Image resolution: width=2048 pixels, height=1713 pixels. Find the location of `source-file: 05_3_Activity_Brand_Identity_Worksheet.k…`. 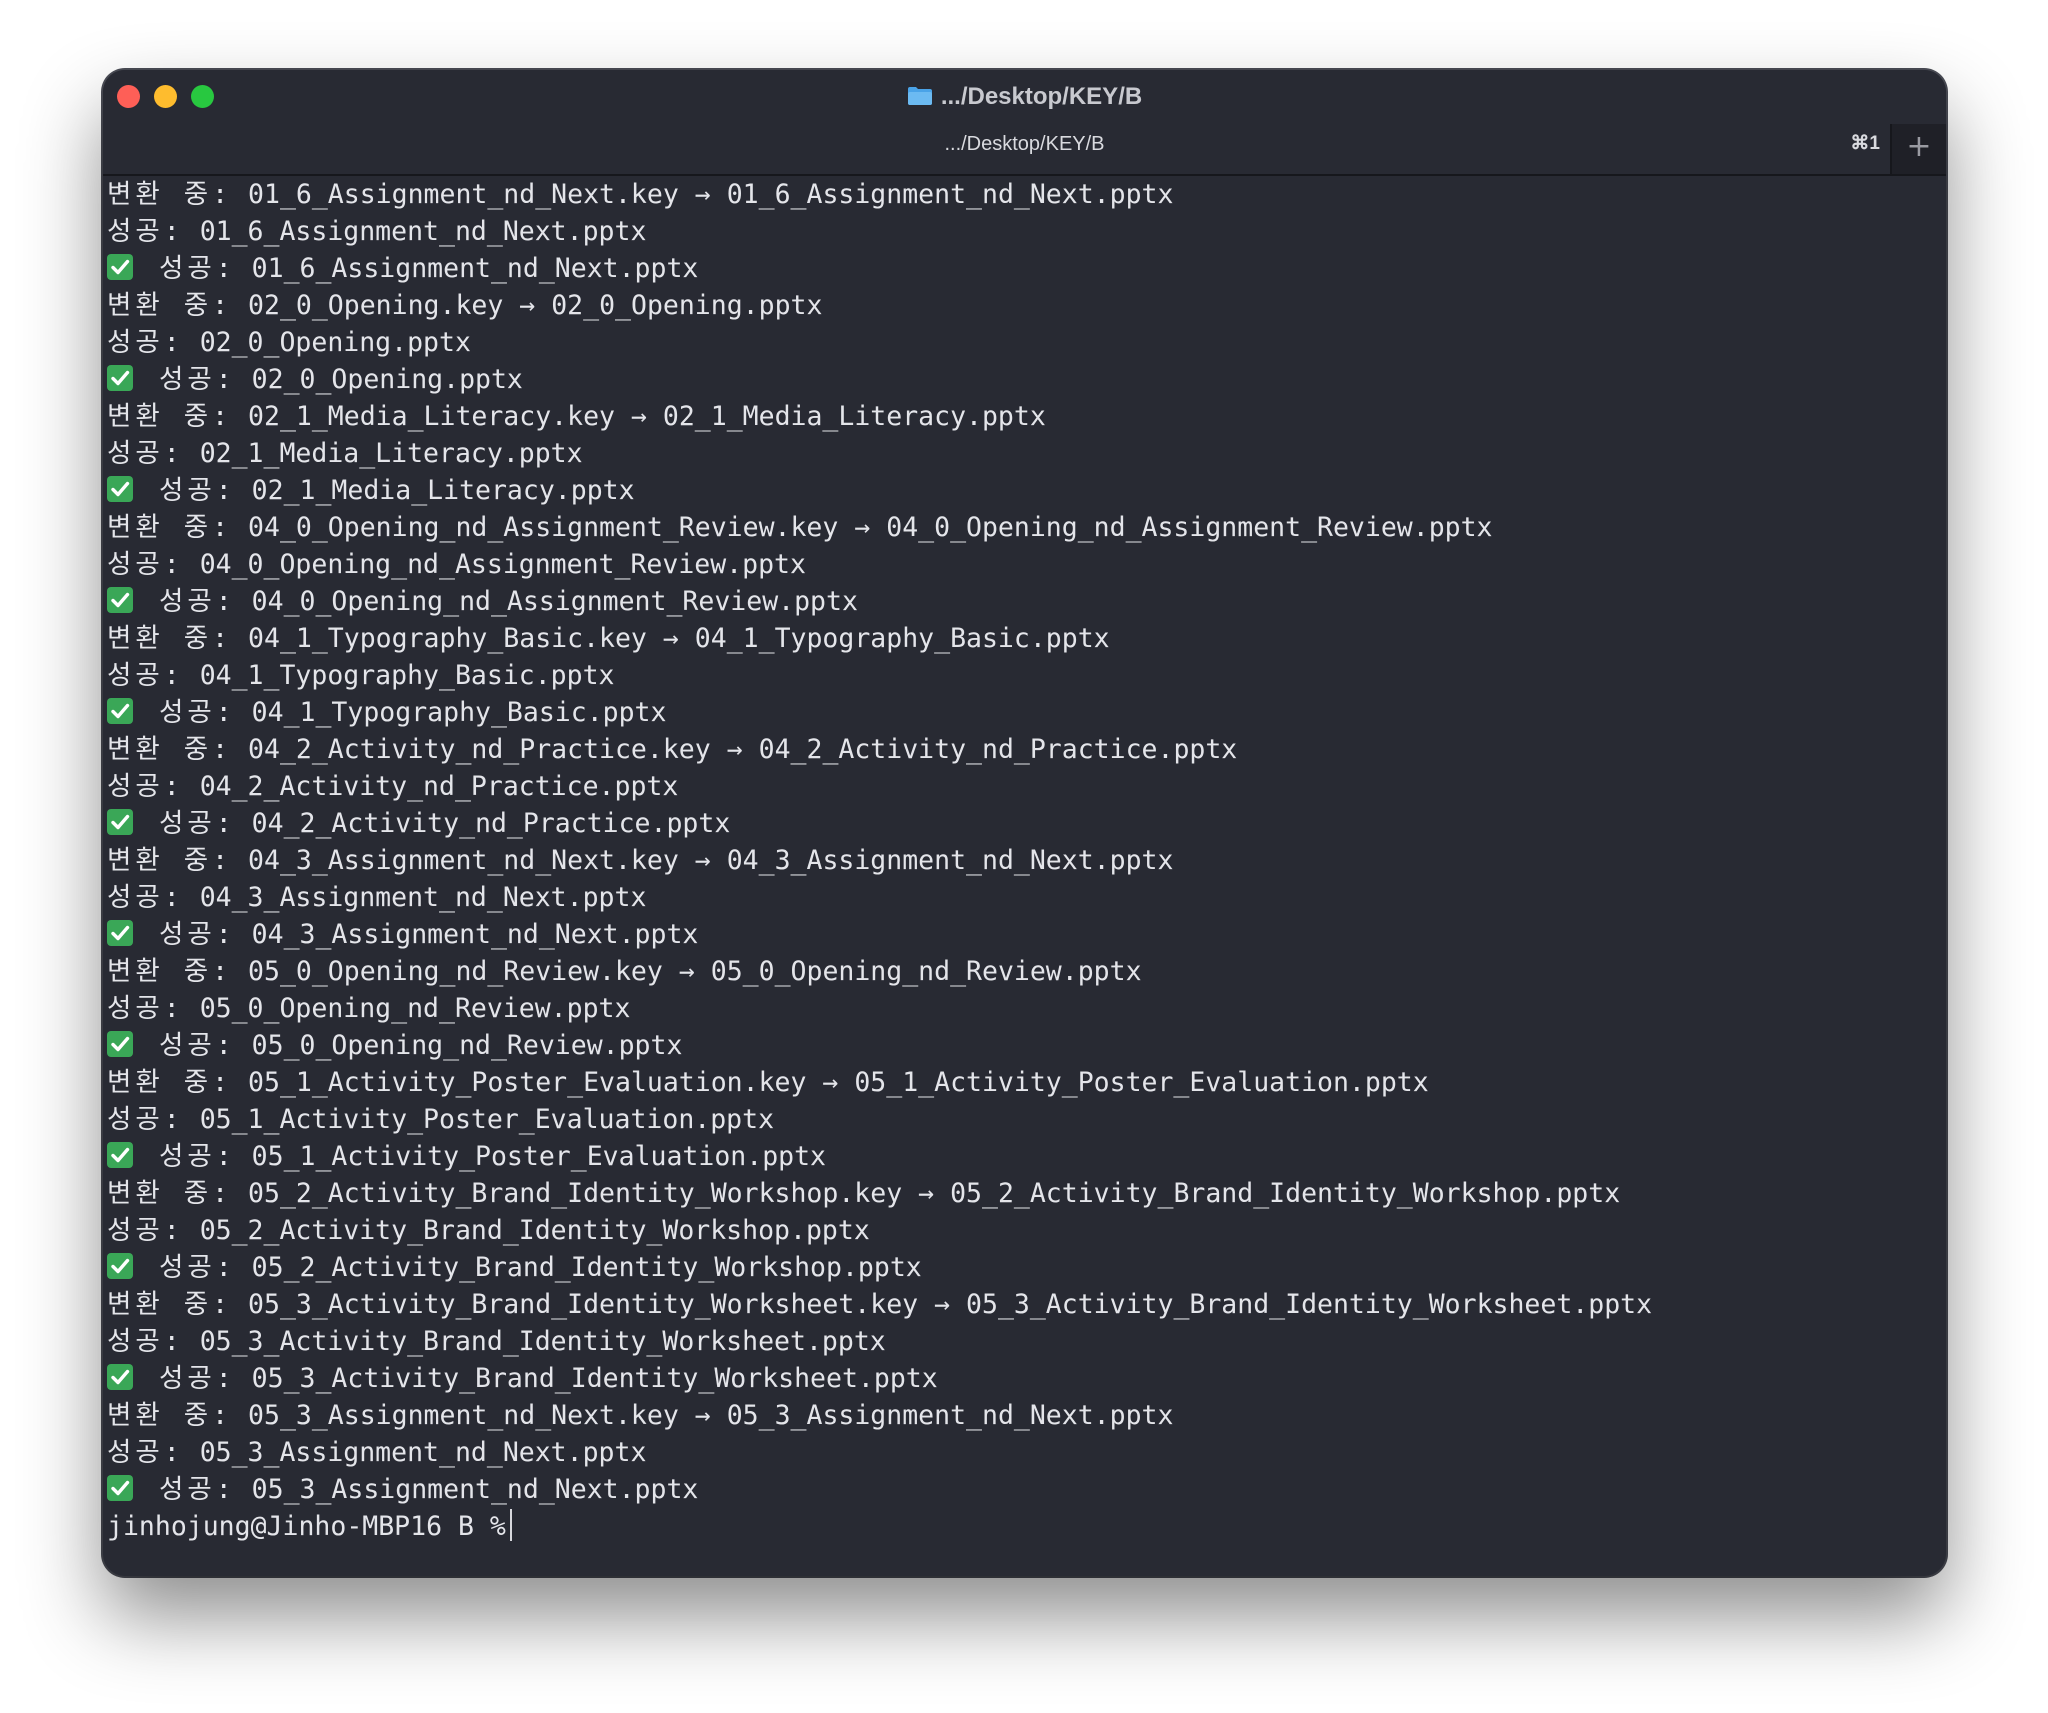

source-file: 05_3_Activity_Brand_Identity_Worksheet.k… is located at coordinates (583, 1304).